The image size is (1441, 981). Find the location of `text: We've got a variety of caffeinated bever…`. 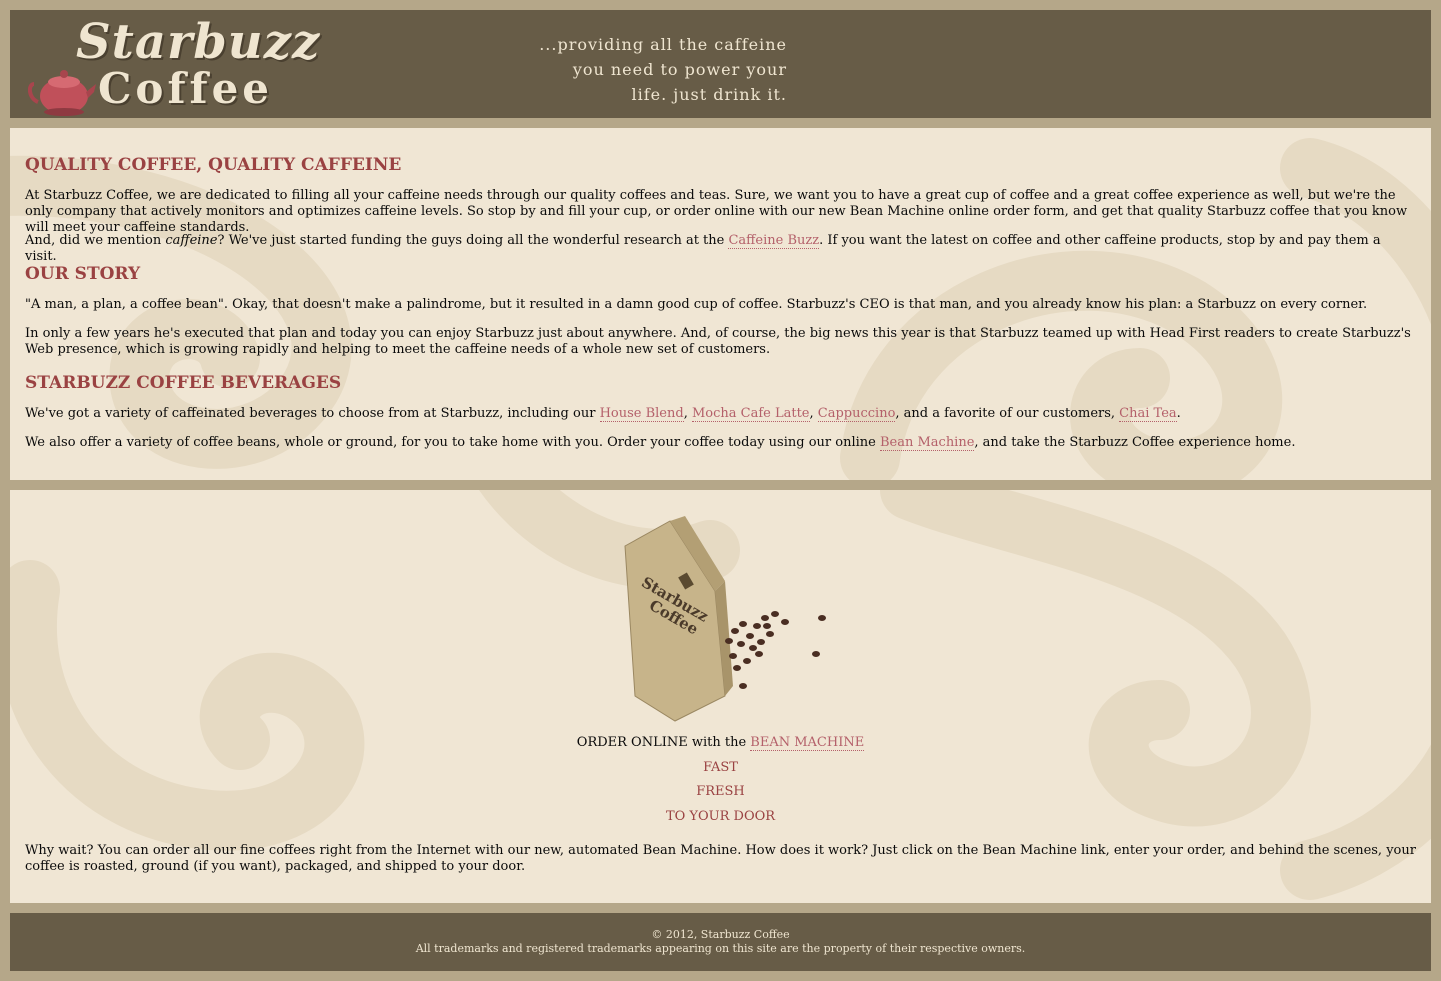

text: We've got a variety of caffeinated bever… is located at coordinates (312, 413).